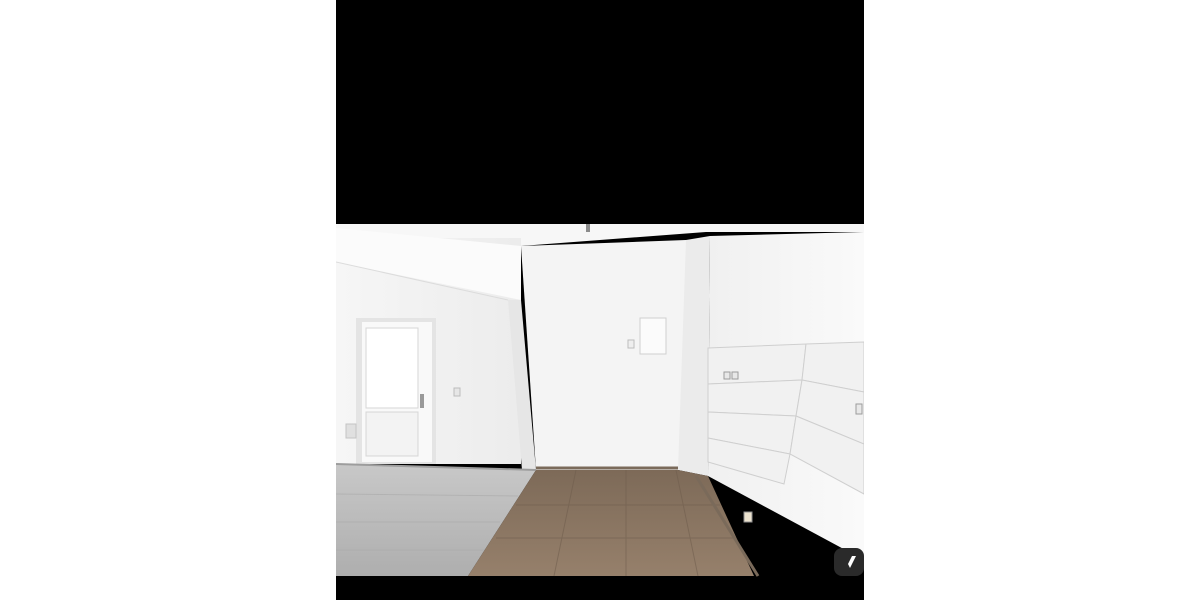  What do you see at coordinates (588, 228) in the screenshot?
I see `ceiling-fixture` at bounding box center [588, 228].